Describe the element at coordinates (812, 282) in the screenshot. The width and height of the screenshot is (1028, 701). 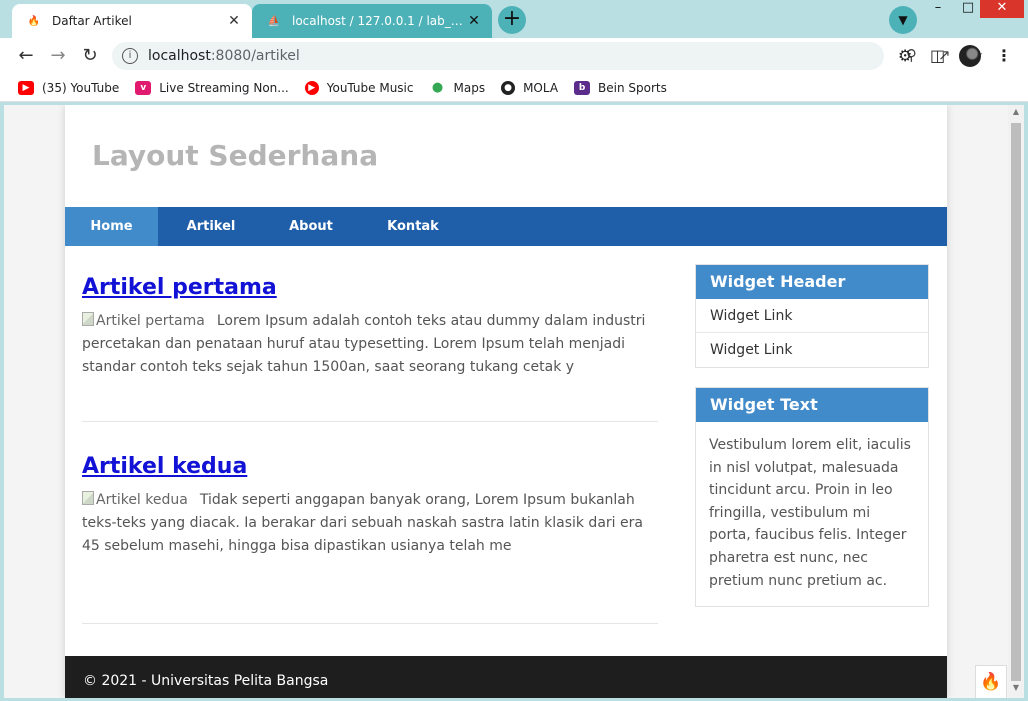
I see `widget-header: Widget Header` at that location.